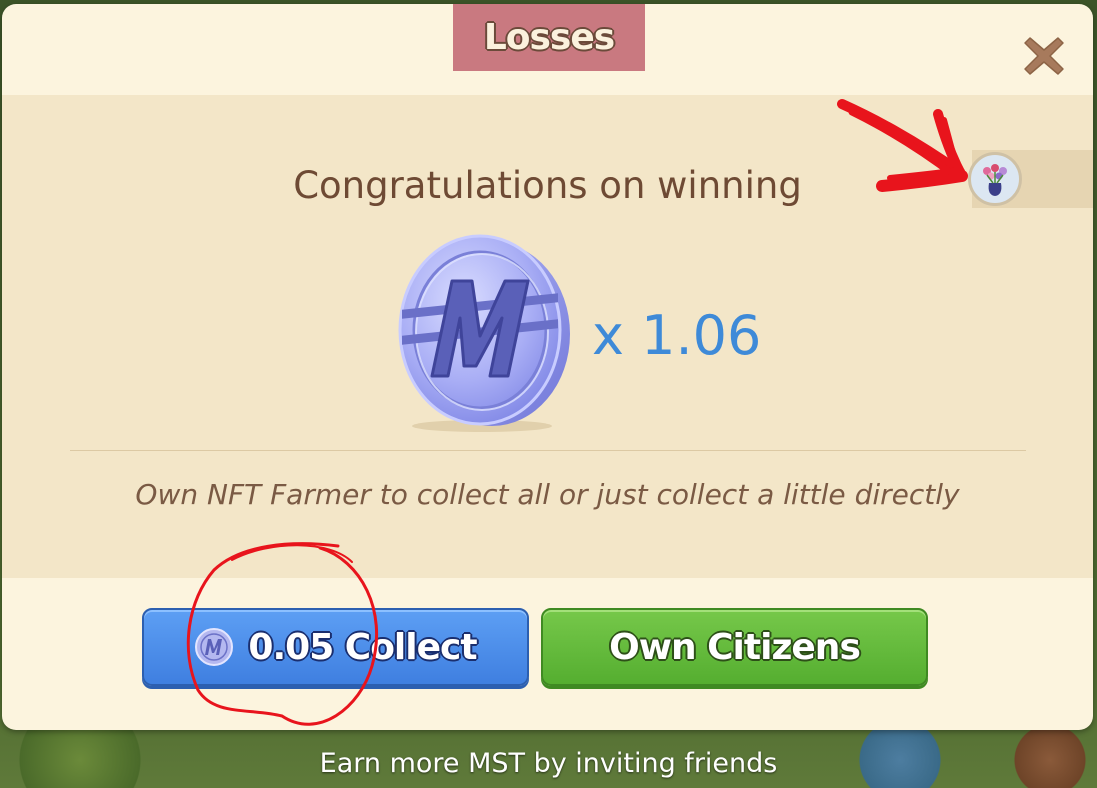 The image size is (1097, 788). Describe the element at coordinates (547, 185) in the screenshot. I see `congratulations-text: Congratulations on winning` at that location.